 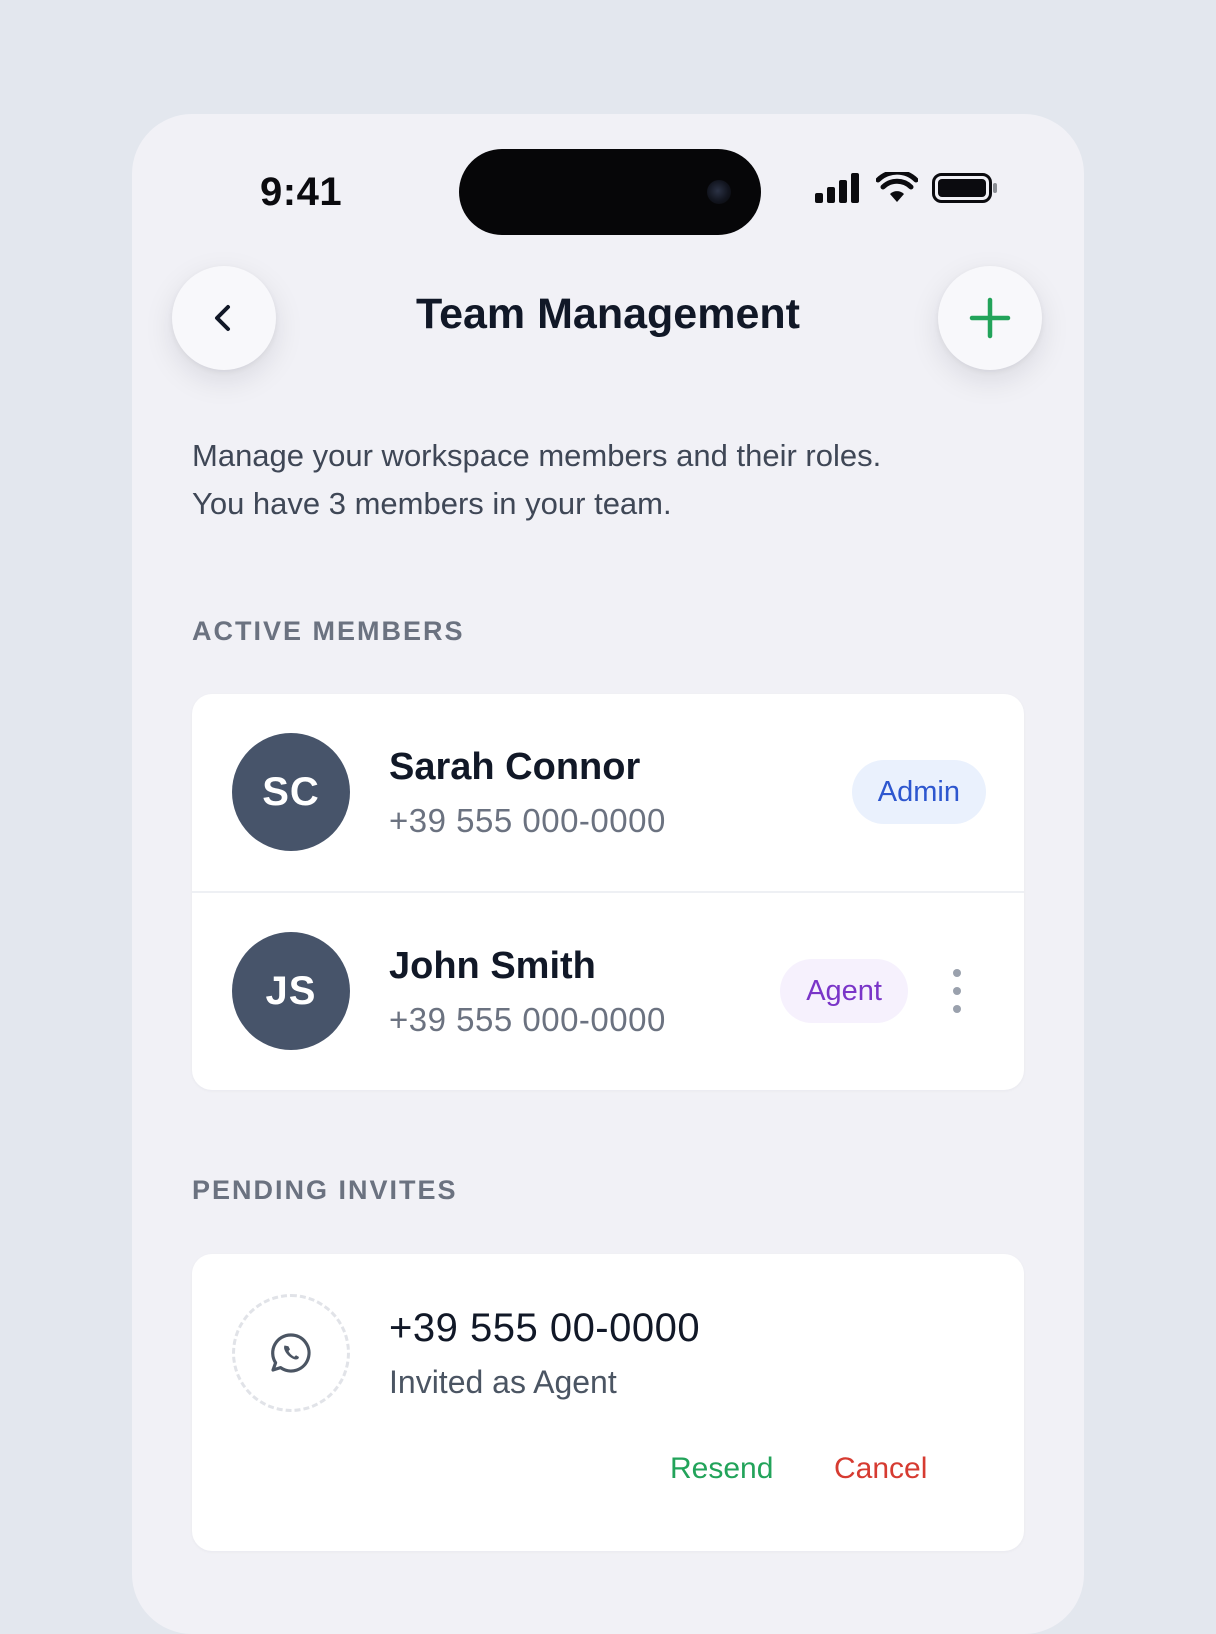 I want to click on member-row-sarah-connor: SC Sarah Connor +39 555 000-0000 Admin, so click(x=608, y=792).